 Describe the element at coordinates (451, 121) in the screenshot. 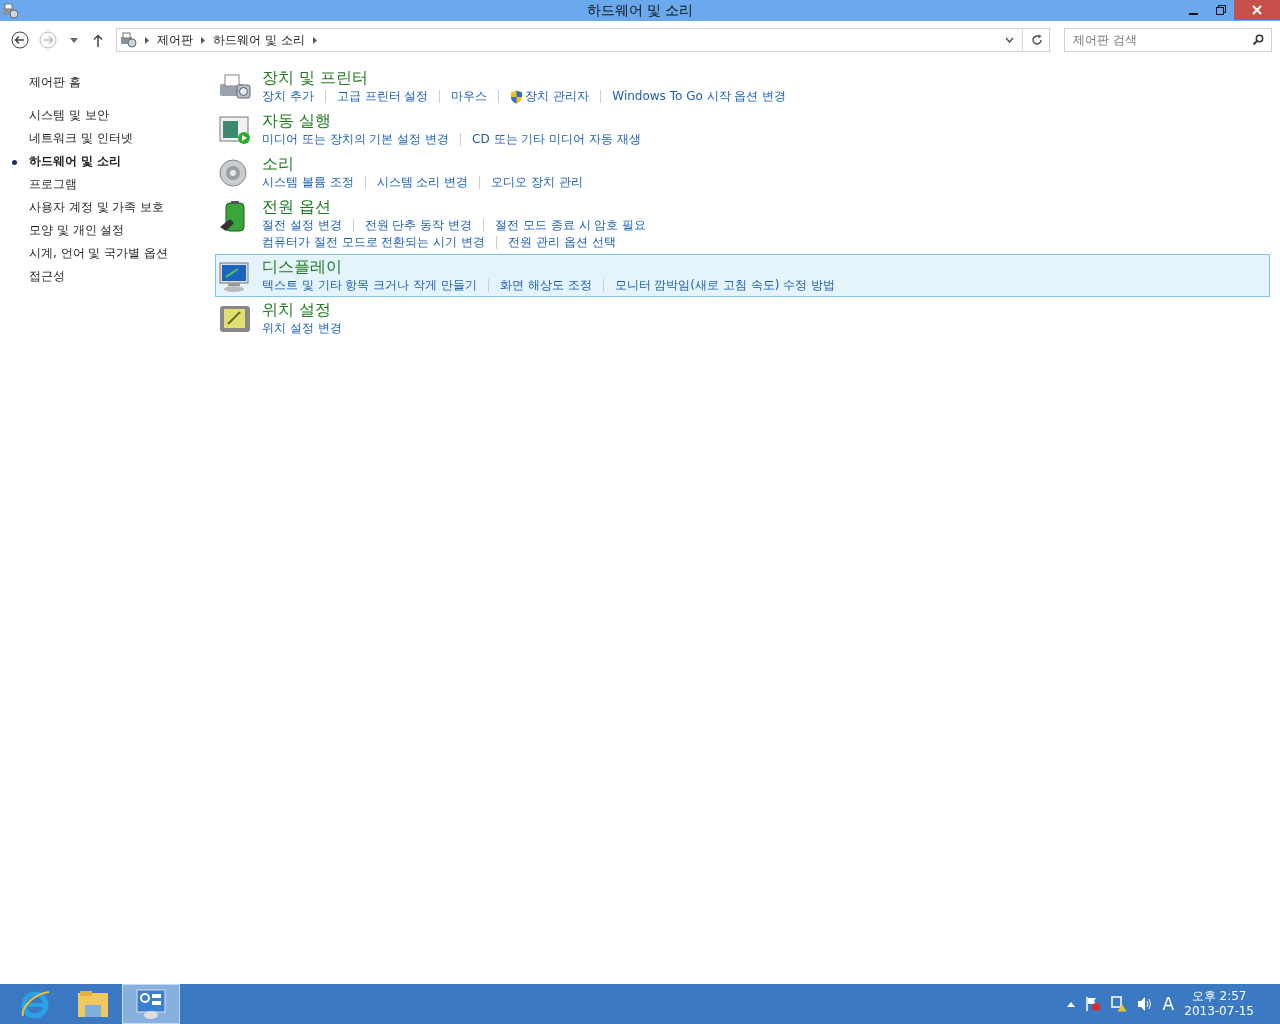

I see `category-title: 자동 실행` at that location.